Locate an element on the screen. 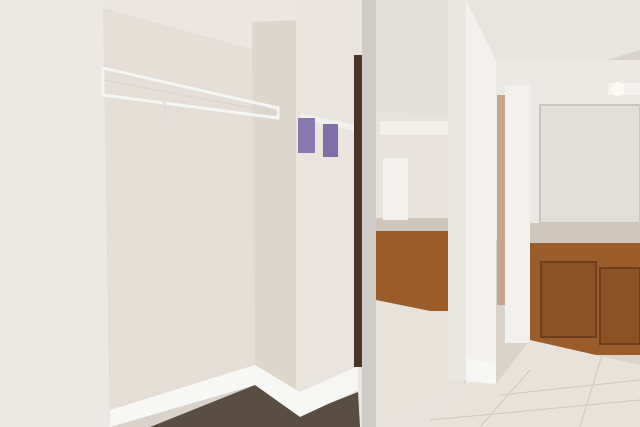  vanity-light-bulb is located at coordinates (618, 89).